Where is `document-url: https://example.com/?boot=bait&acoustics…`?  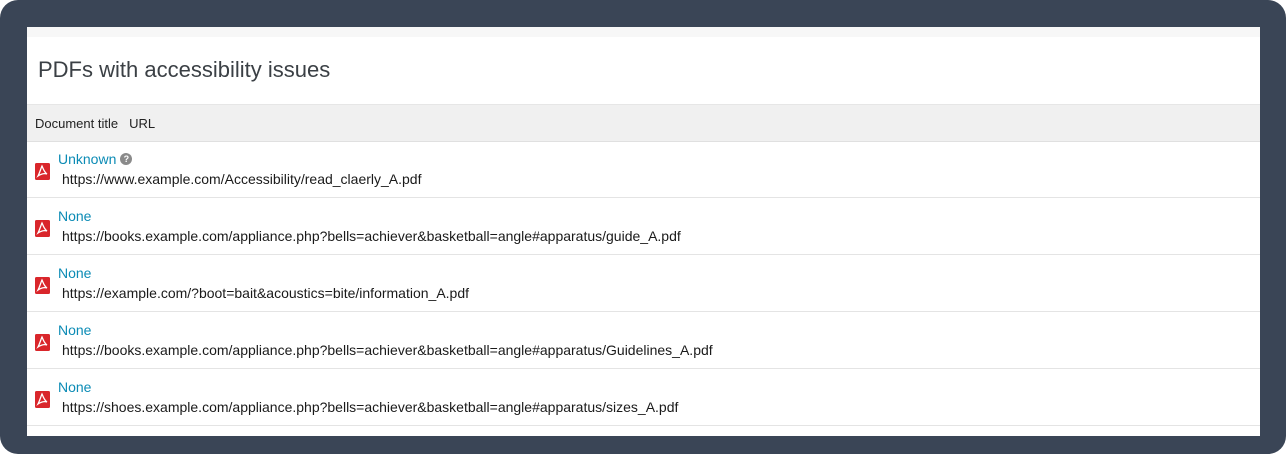 document-url: https://example.com/?boot=bait&acoustics… is located at coordinates (266, 293).